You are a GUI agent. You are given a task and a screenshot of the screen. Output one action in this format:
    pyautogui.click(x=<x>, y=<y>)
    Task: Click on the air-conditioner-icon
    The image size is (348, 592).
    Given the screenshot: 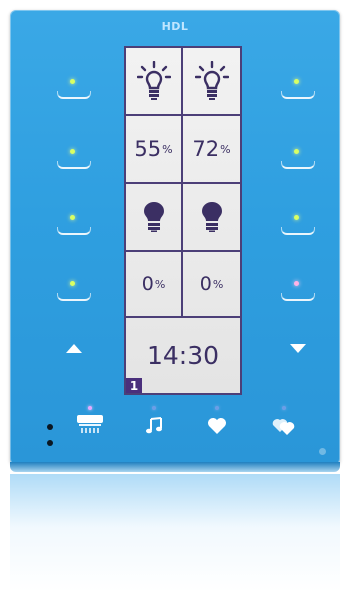 What is the action you would take?
    pyautogui.click(x=90, y=424)
    